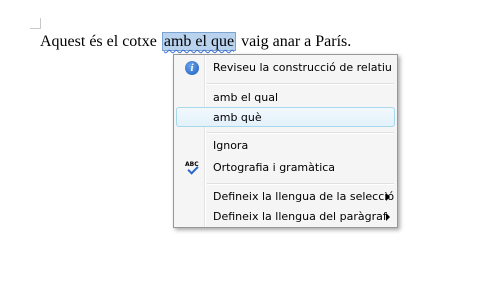 The height and width of the screenshot is (307, 500). What do you see at coordinates (274, 167) in the screenshot?
I see `menu-item-label: Ortografia i gramàtica` at bounding box center [274, 167].